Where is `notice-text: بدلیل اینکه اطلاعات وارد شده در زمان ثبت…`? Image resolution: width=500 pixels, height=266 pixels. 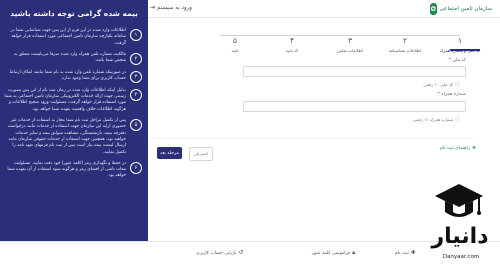
notice-text: بدلیل اینکه اطلاعات وارد شده در زمان ثبت… is located at coordinates (65, 99).